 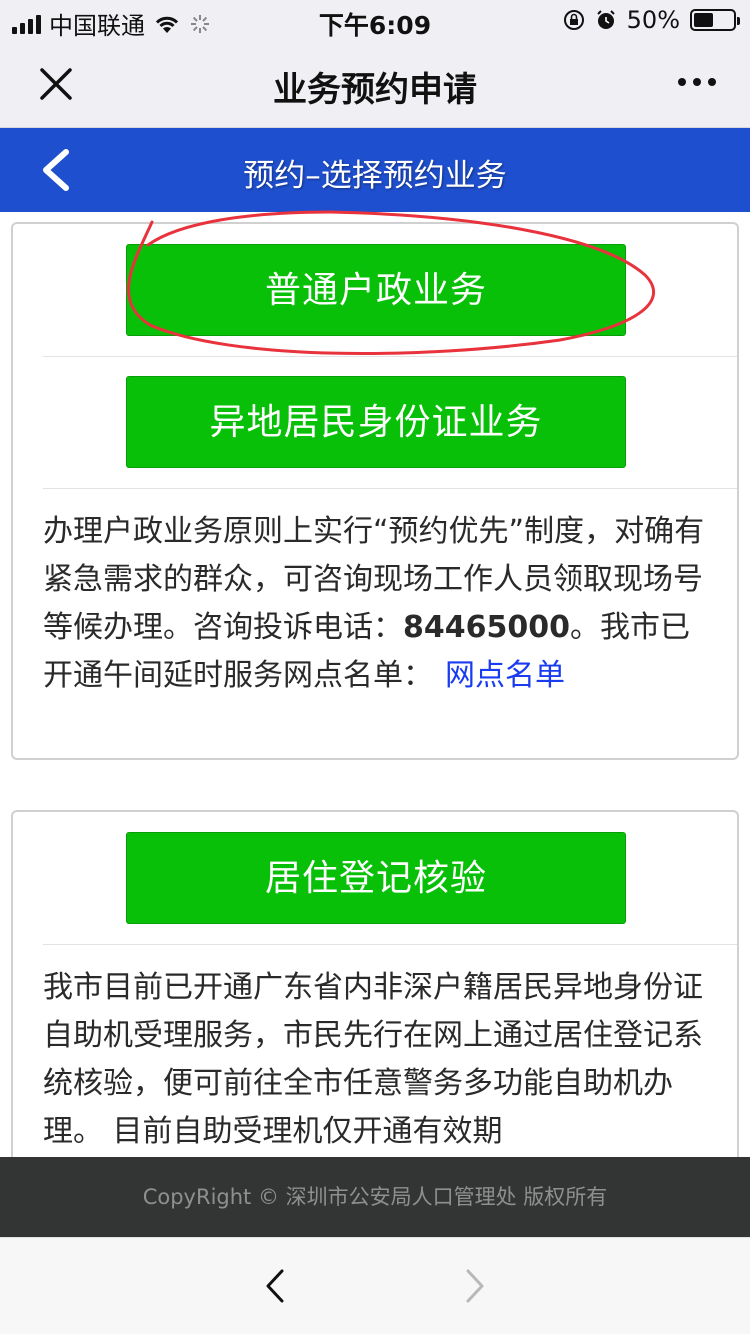 I want to click on back-arrow-icon, so click(x=275, y=1286).